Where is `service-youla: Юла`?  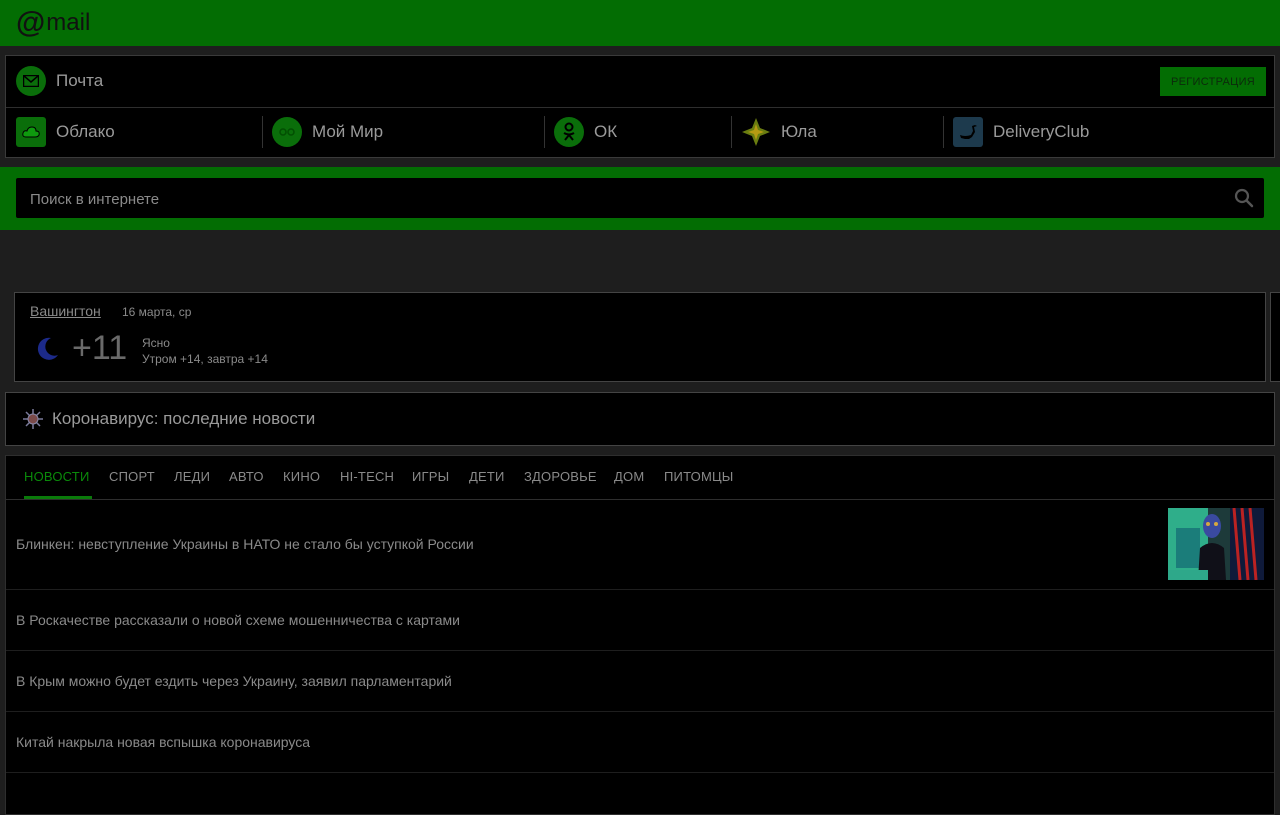
service-youla: Юла is located at coordinates (779, 132).